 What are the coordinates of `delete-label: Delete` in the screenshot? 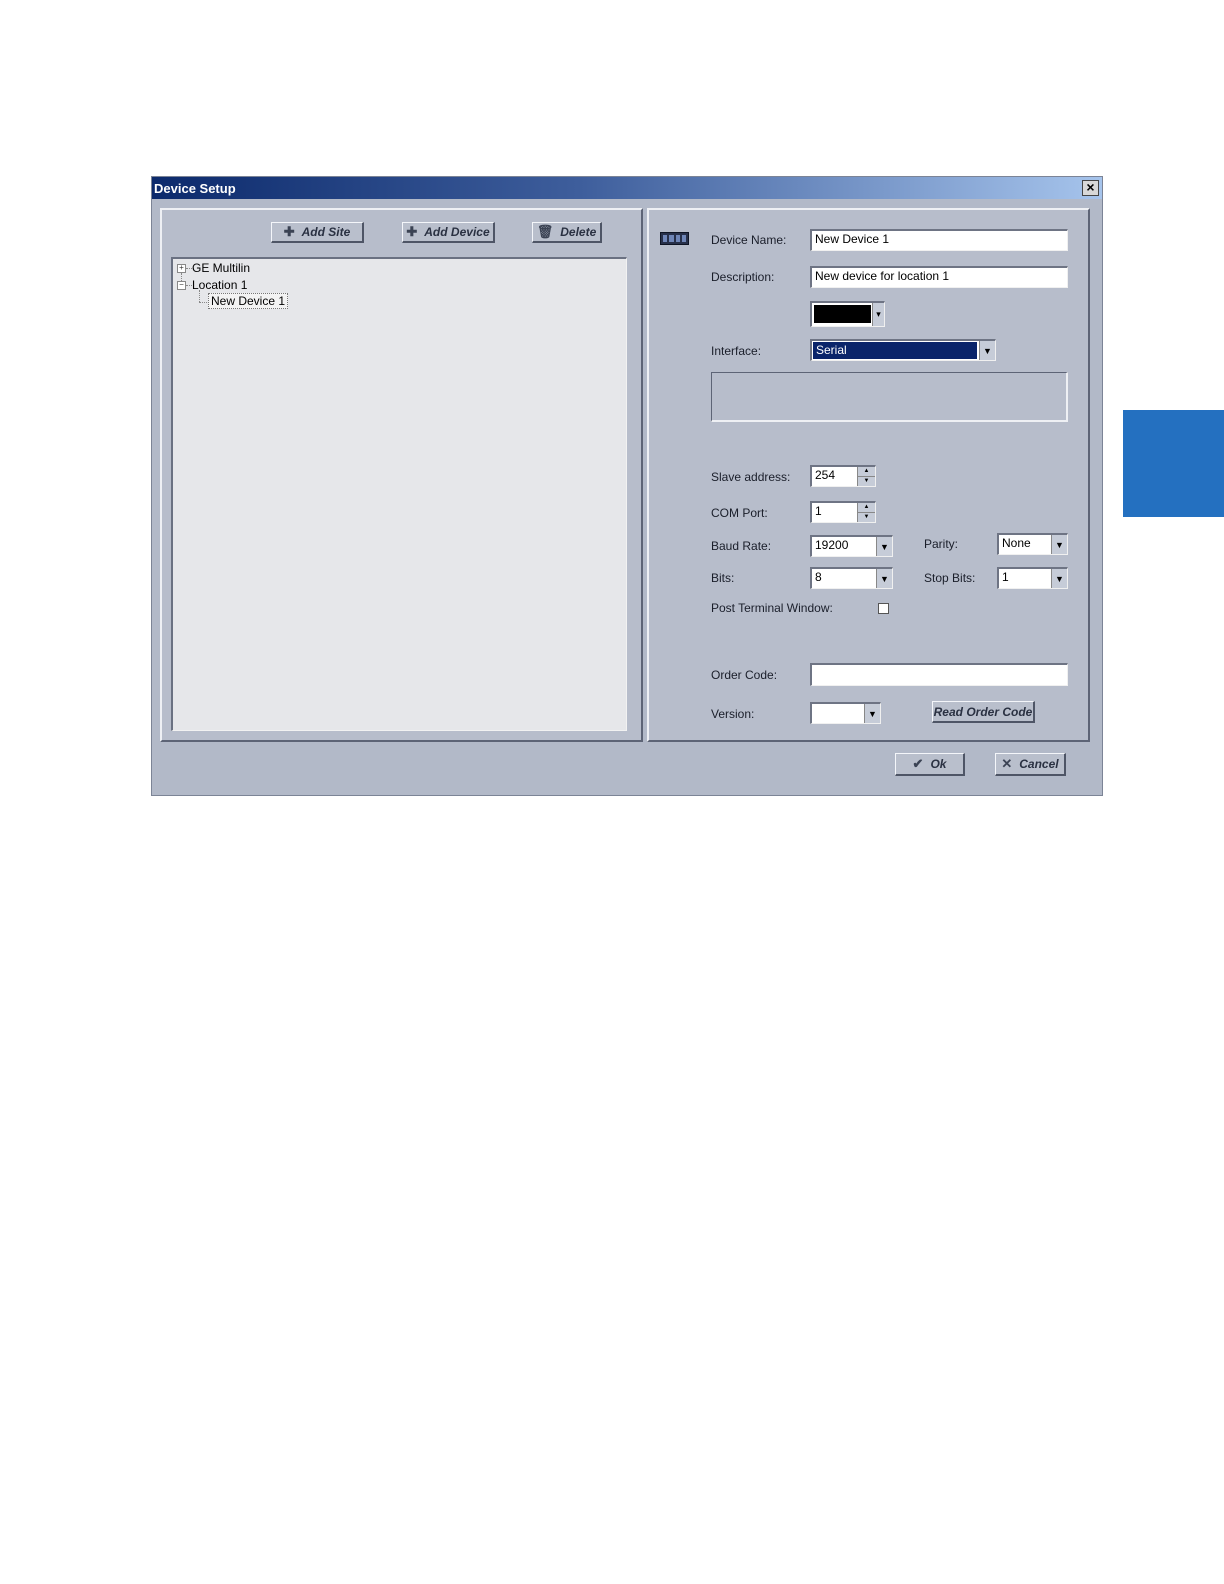 It's located at (578, 232).